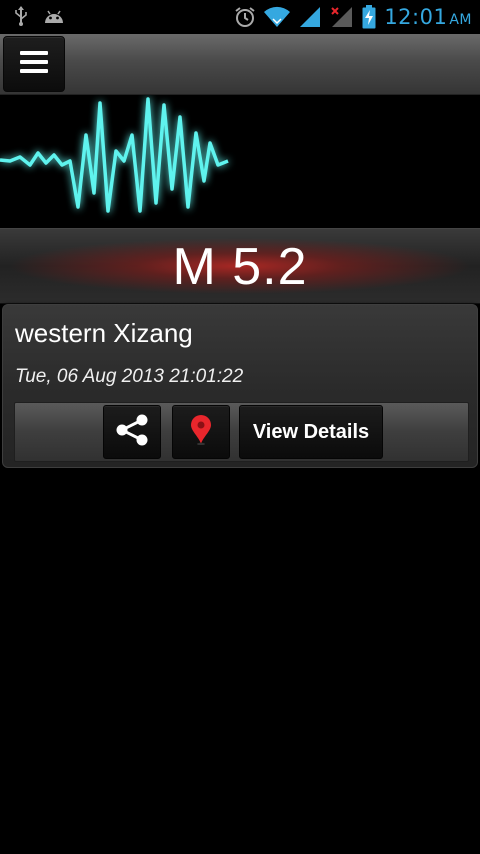  I want to click on status-bar: 12:01 AM, so click(240, 17).